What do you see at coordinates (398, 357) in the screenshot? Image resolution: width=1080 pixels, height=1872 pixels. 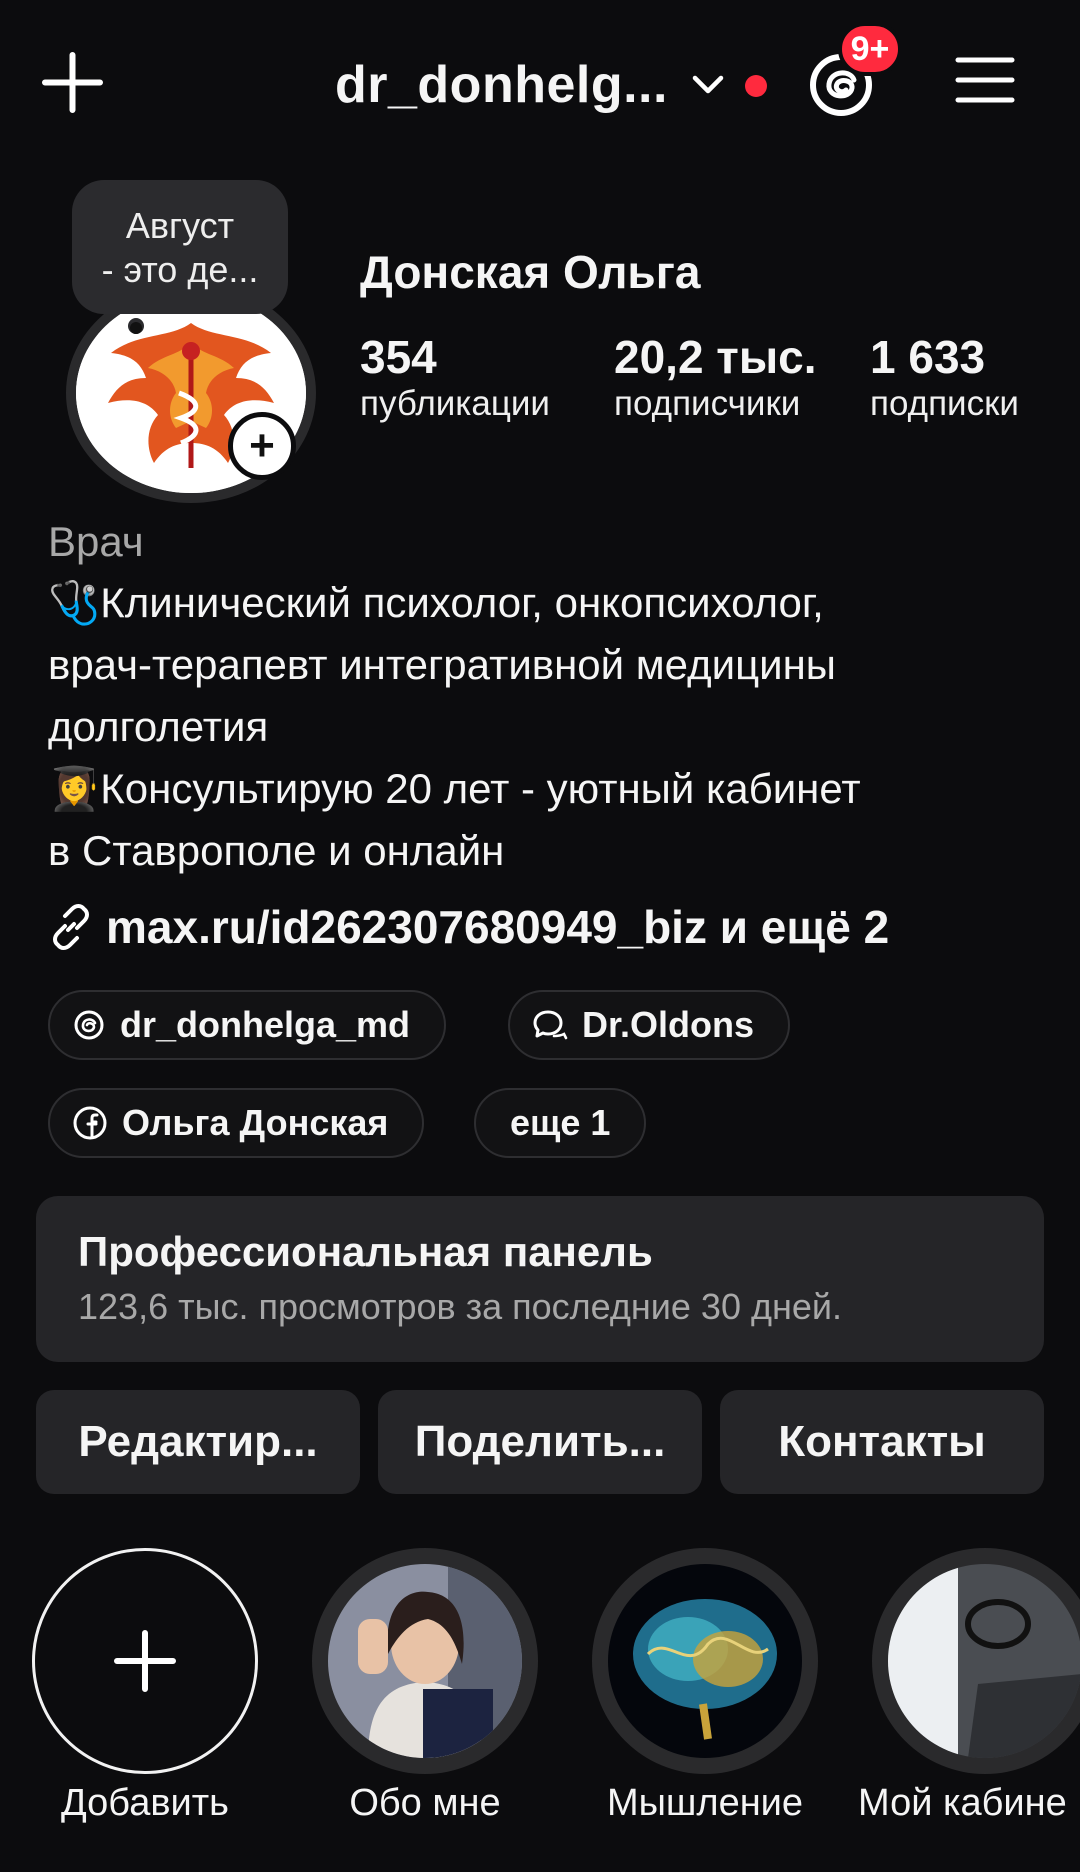 I see `stat-posts-value: 354` at bounding box center [398, 357].